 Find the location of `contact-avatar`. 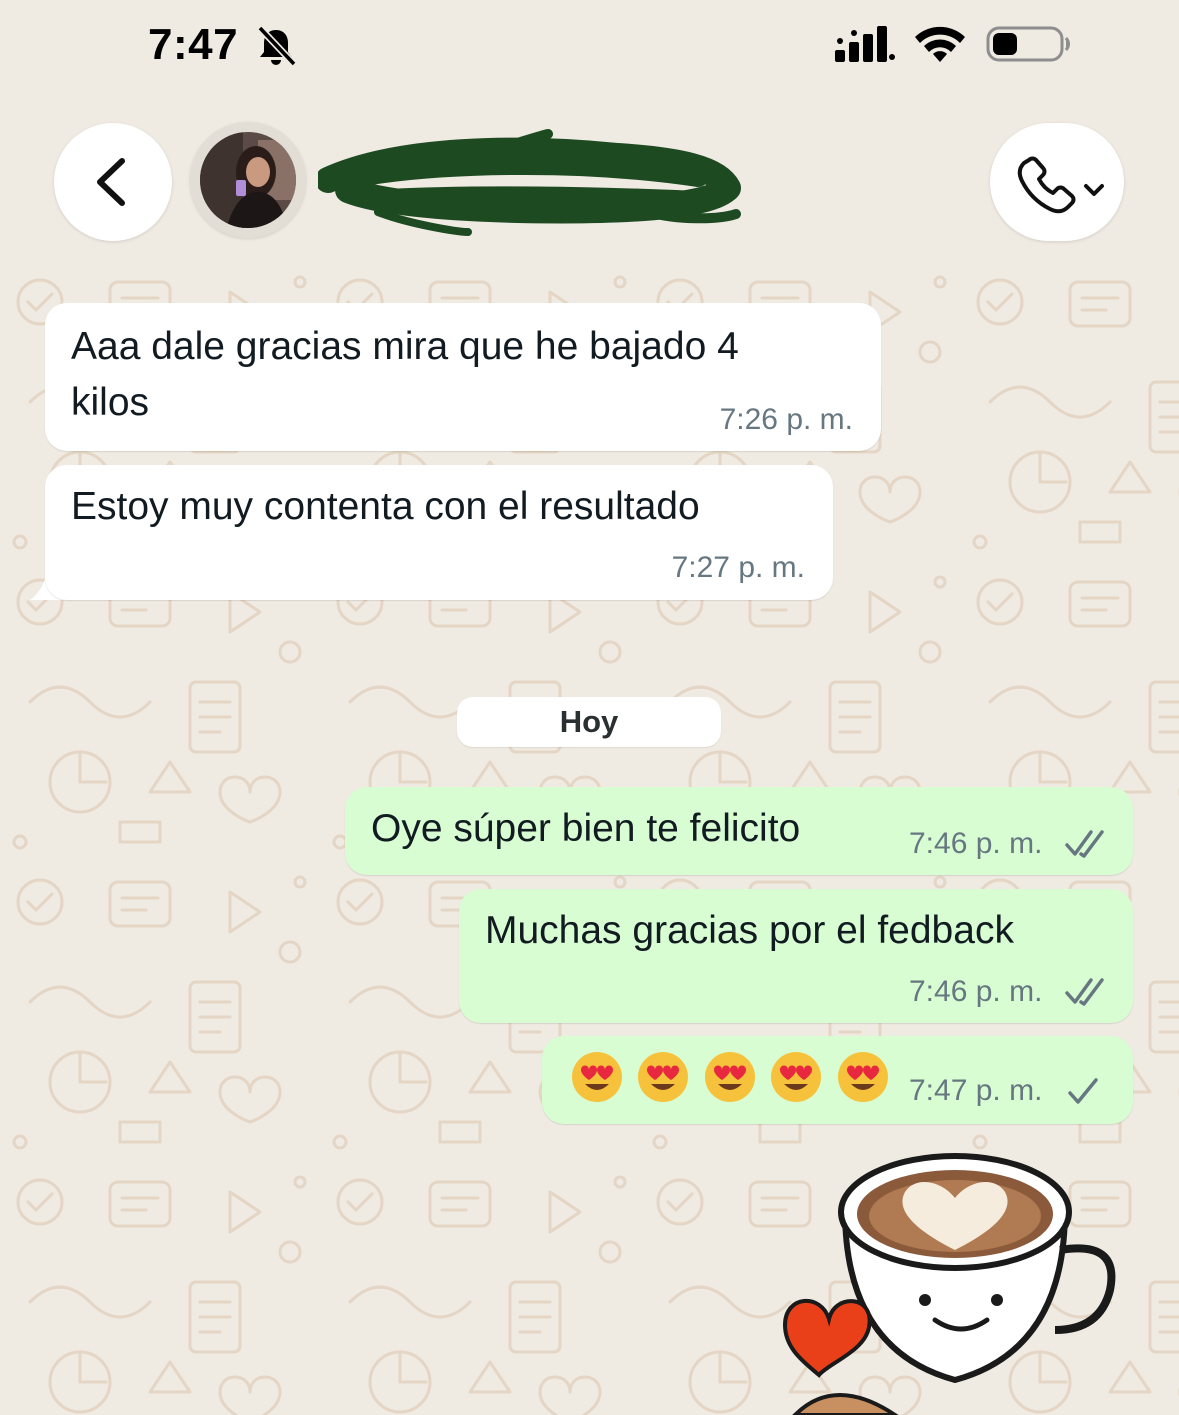

contact-avatar is located at coordinates (248, 180).